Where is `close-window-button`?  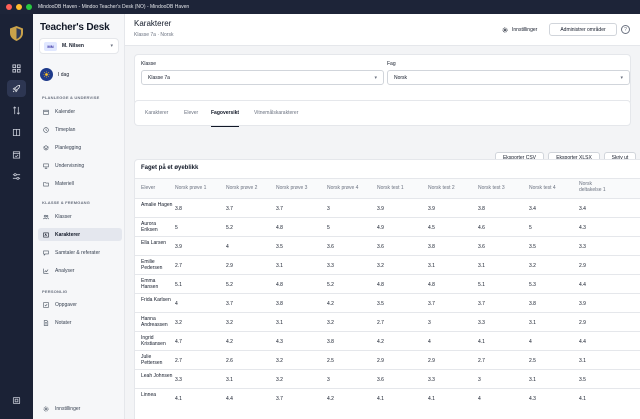 close-window-button is located at coordinates (9, 7).